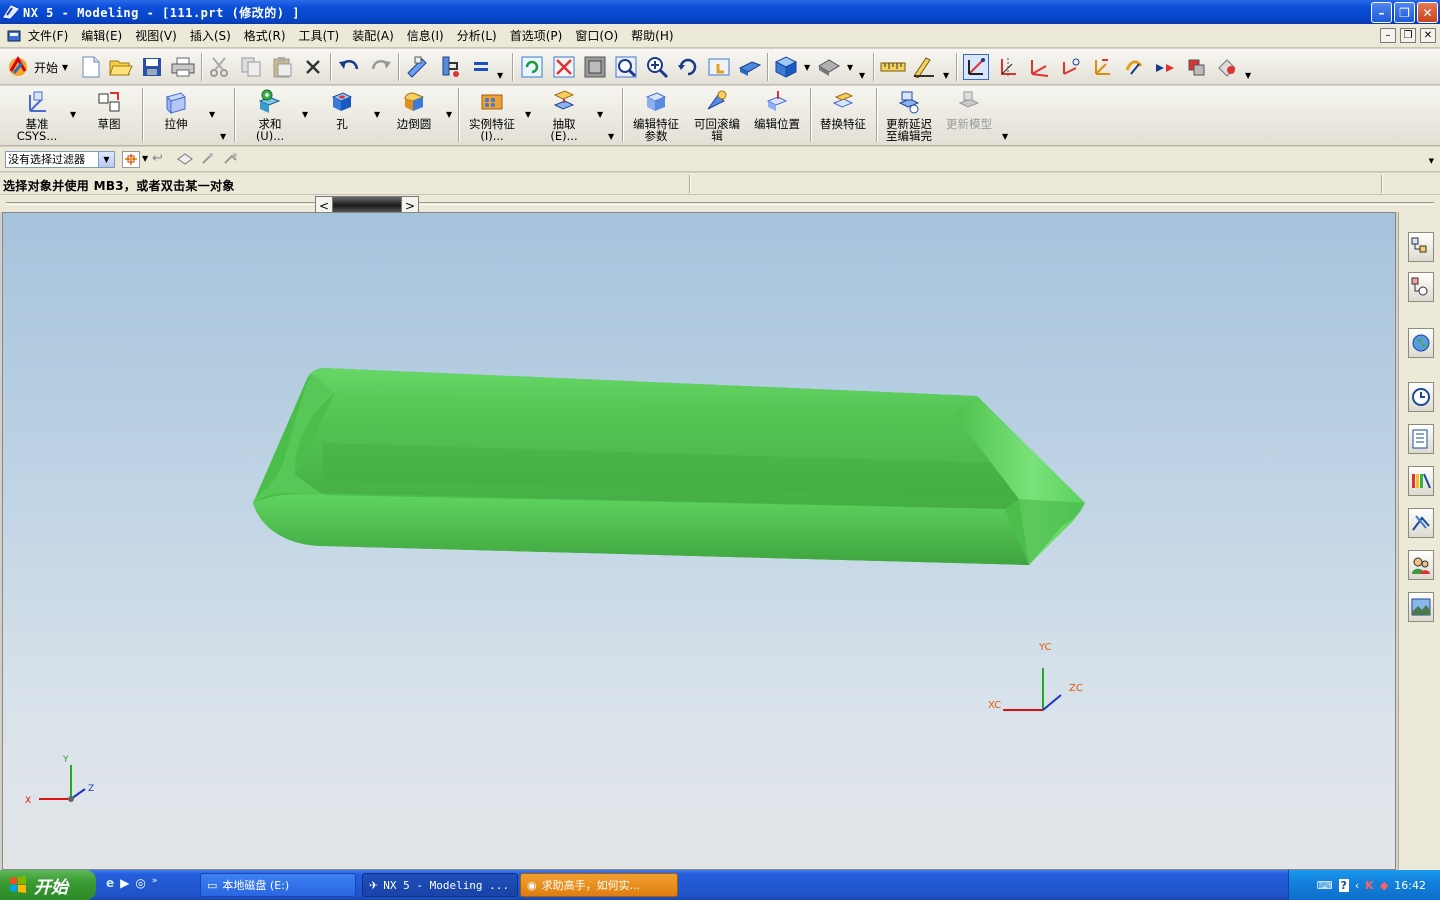  Describe the element at coordinates (140, 883) in the screenshot. I see `browser-icon: ◎` at that location.